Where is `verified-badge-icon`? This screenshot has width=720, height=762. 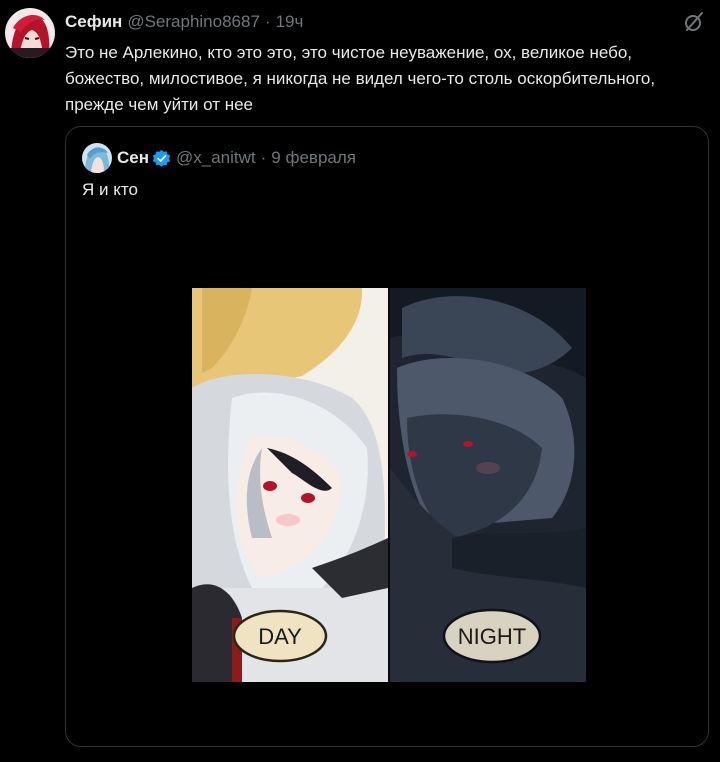 verified-badge-icon is located at coordinates (161, 158).